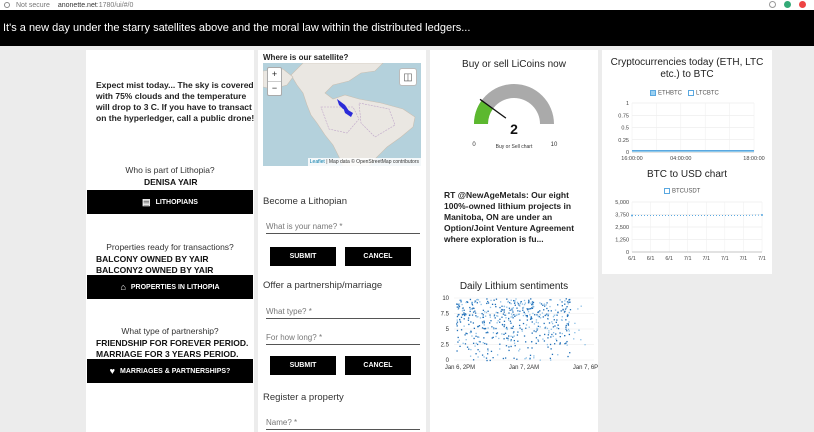  Describe the element at coordinates (343, 228) in the screenshot. I see `name-field: What is your name? *` at that location.